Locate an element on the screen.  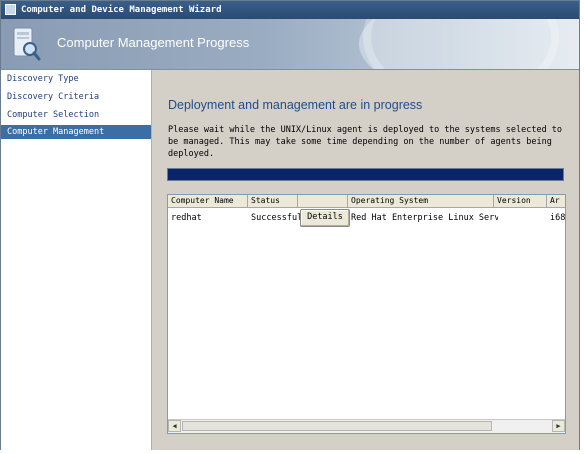
cell-operating-system: Red Hat Enterprise Linux Server 6.0 is located at coordinates (424, 218).